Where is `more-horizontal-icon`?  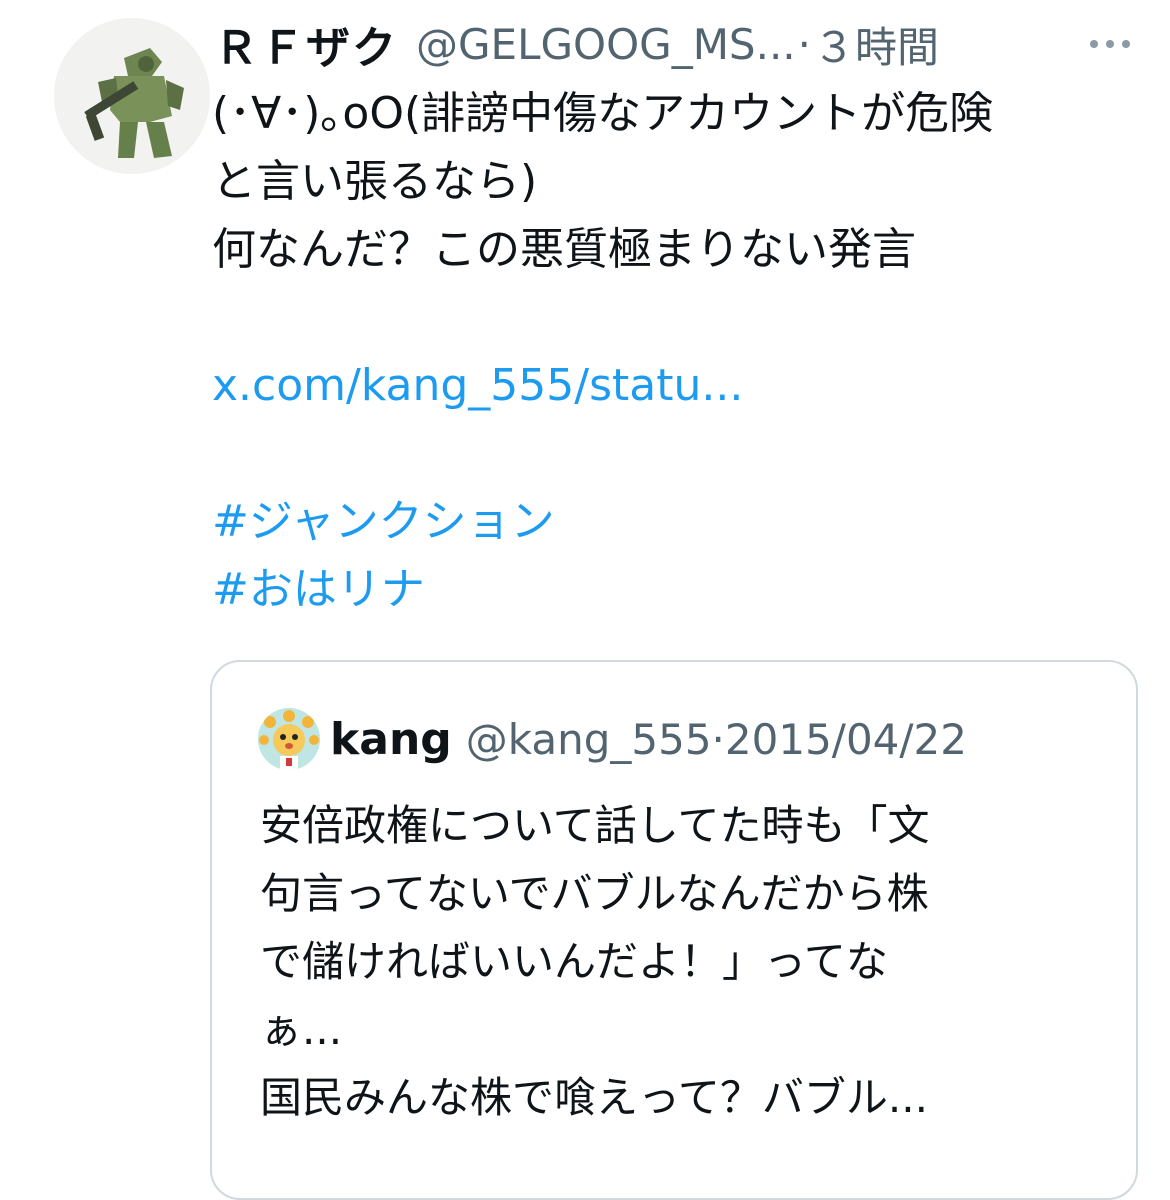 more-horizontal-icon is located at coordinates (1110, 44).